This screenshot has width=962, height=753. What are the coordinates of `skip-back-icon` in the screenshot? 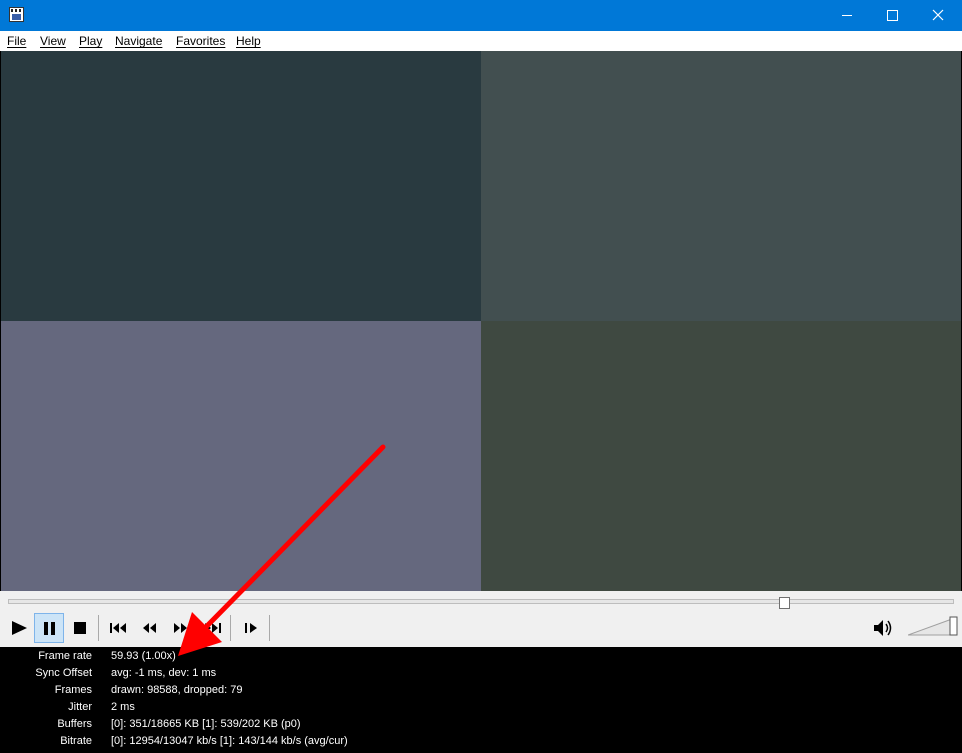 It's located at (118, 628).